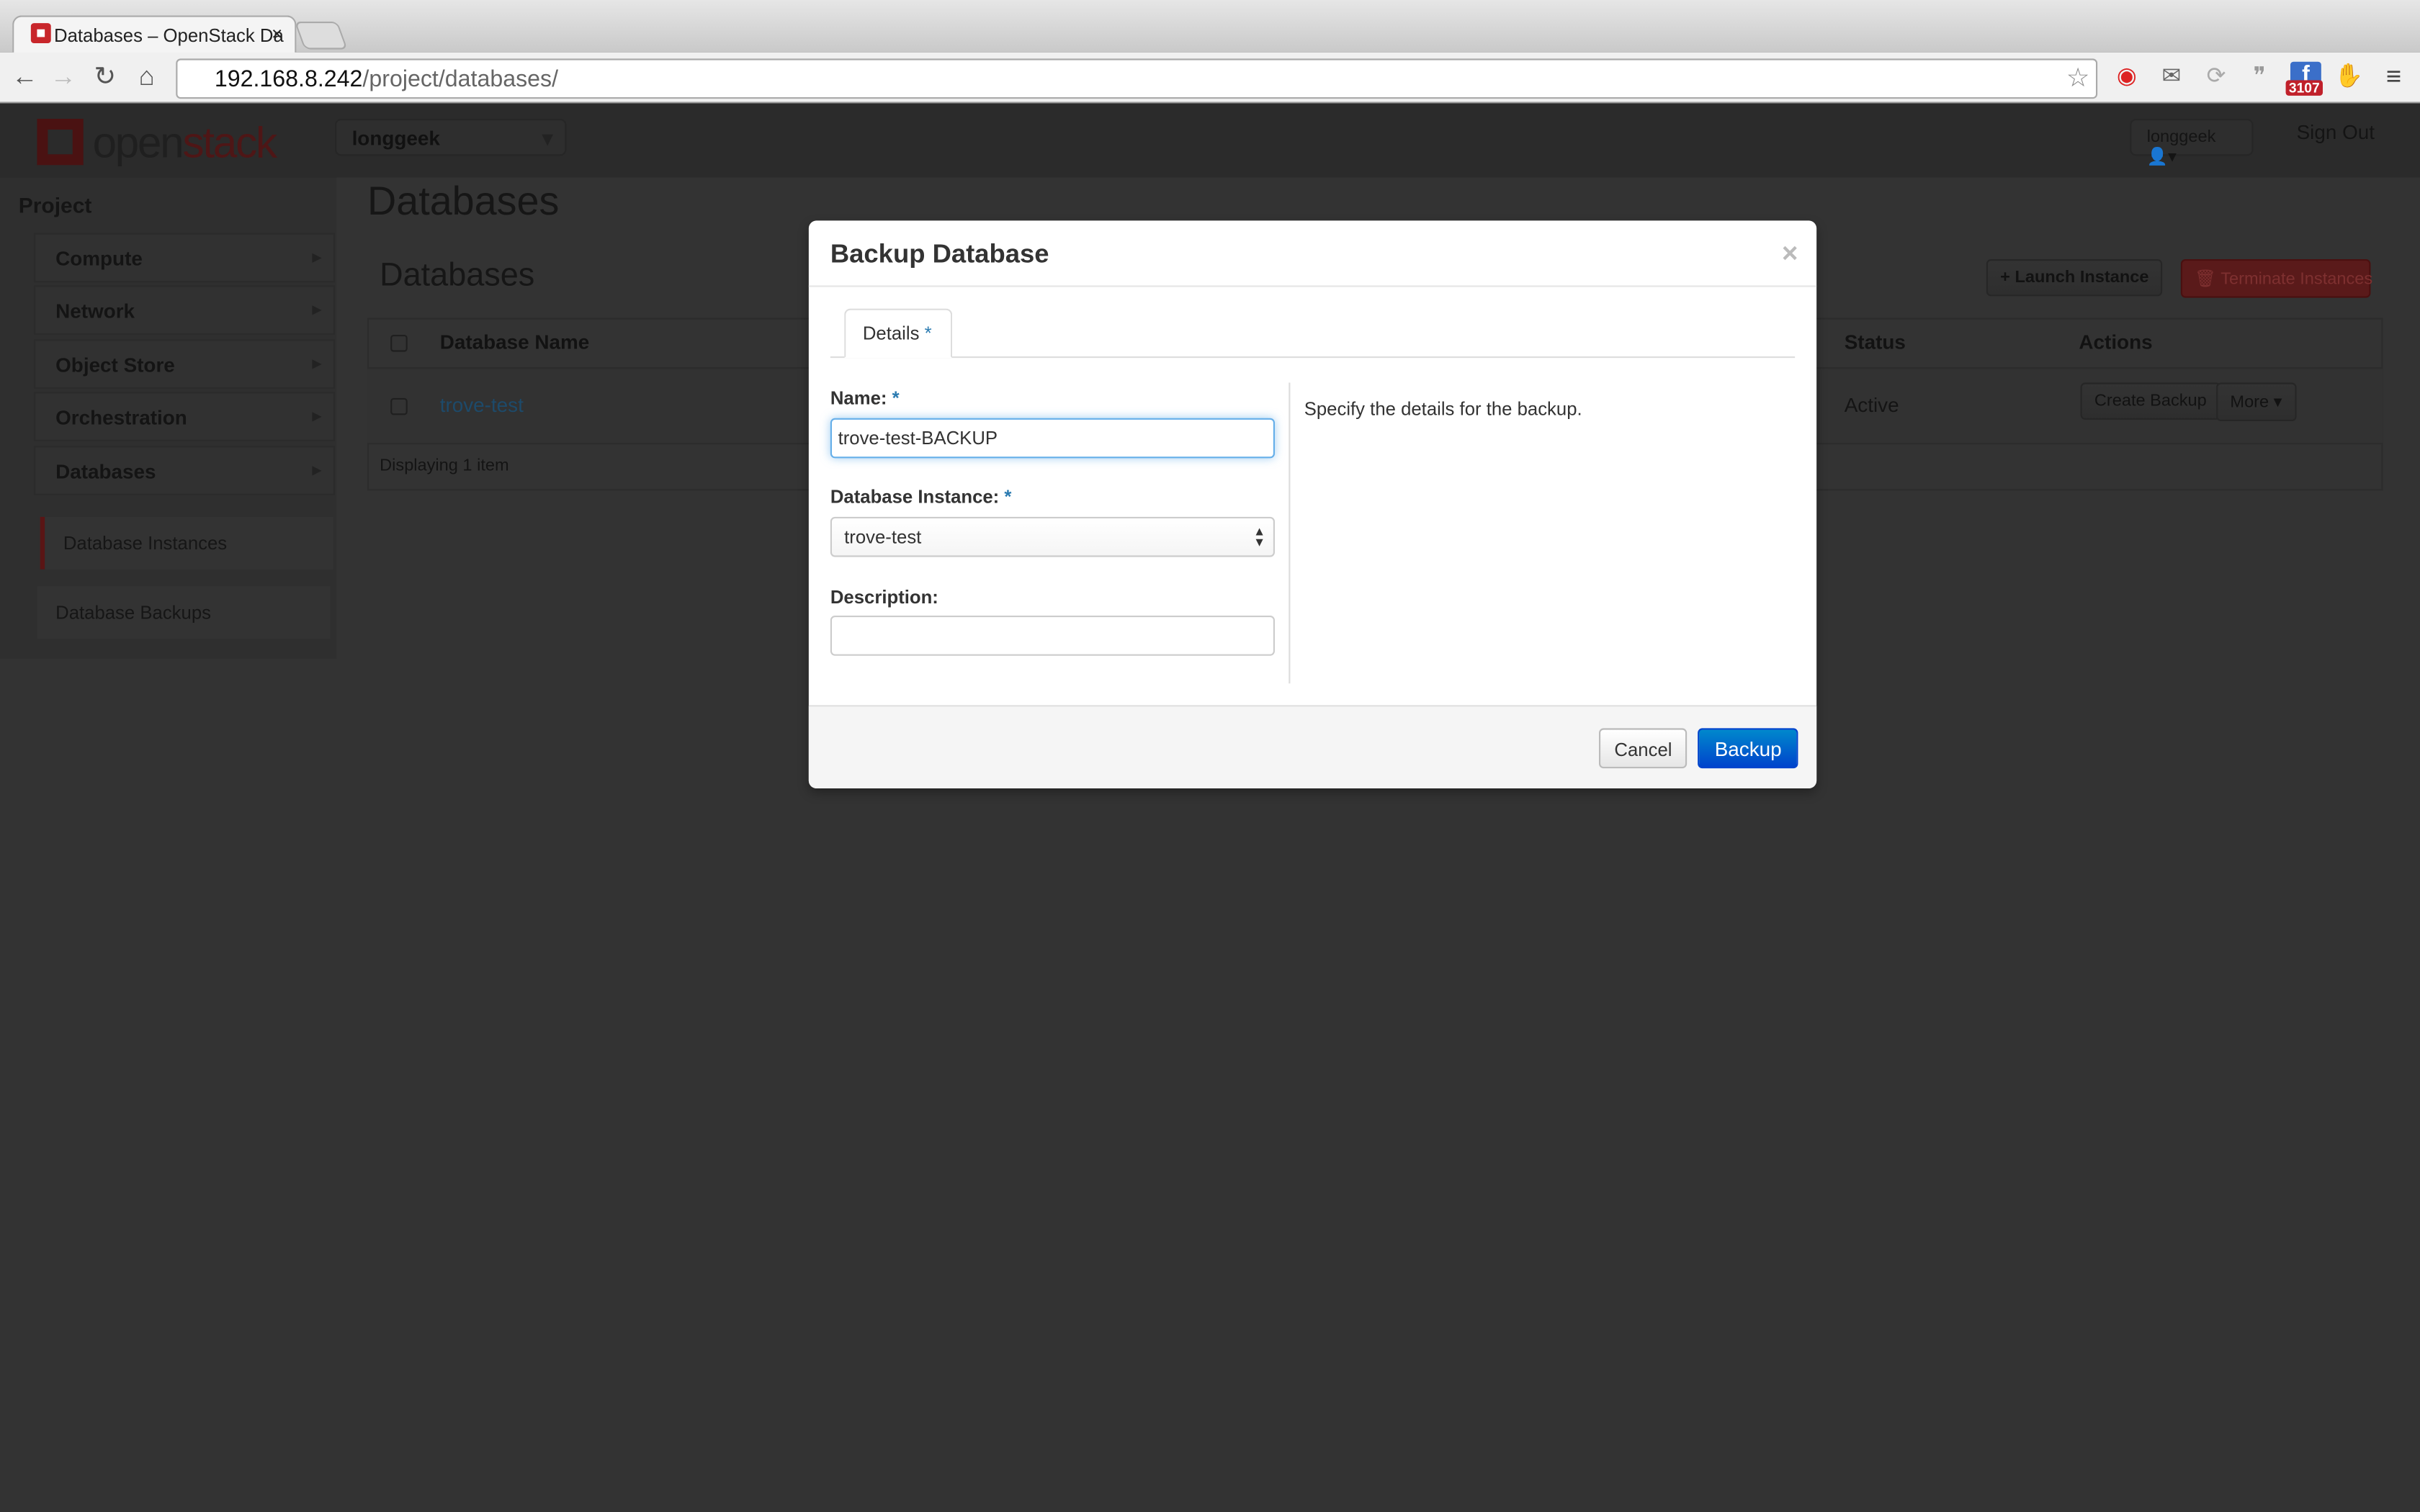 The image size is (2420, 1512). Describe the element at coordinates (321, 36) in the screenshot. I see `new-tab-button` at that location.